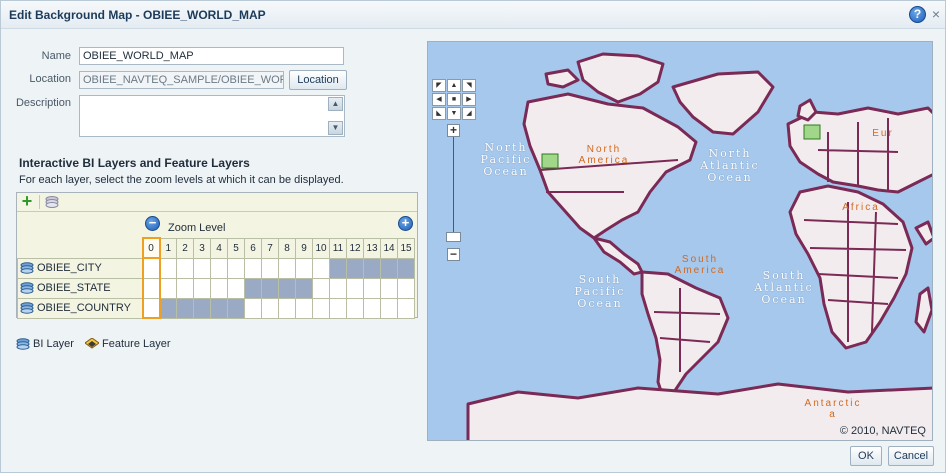  What do you see at coordinates (453, 187) in the screenshot?
I see `map-zoom-track` at bounding box center [453, 187].